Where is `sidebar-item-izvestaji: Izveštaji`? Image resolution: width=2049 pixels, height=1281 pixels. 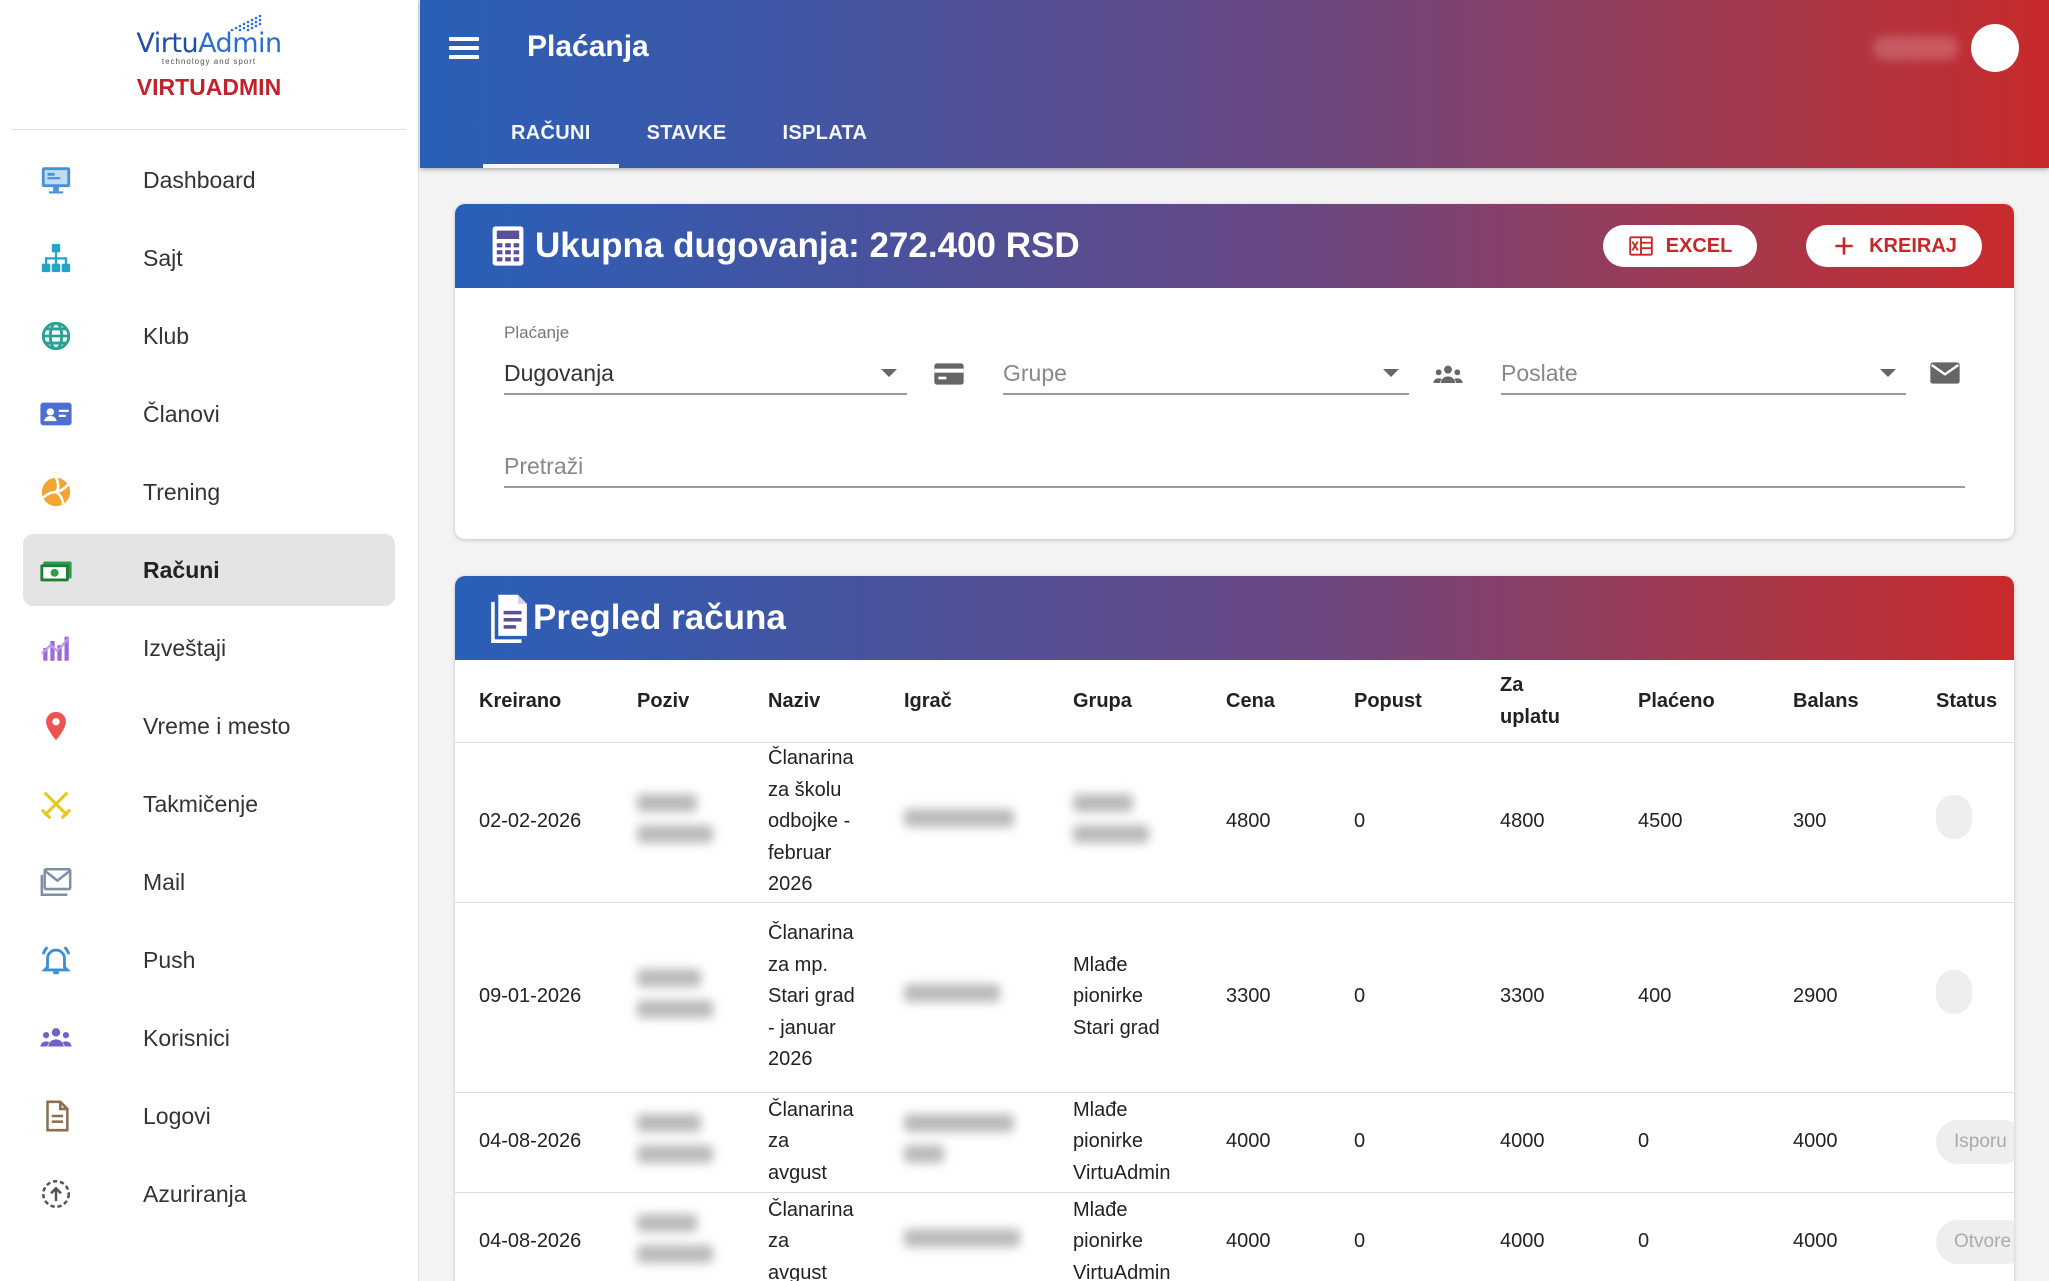
sidebar-item-izvestaji: Izveštaji is located at coordinates (209, 648).